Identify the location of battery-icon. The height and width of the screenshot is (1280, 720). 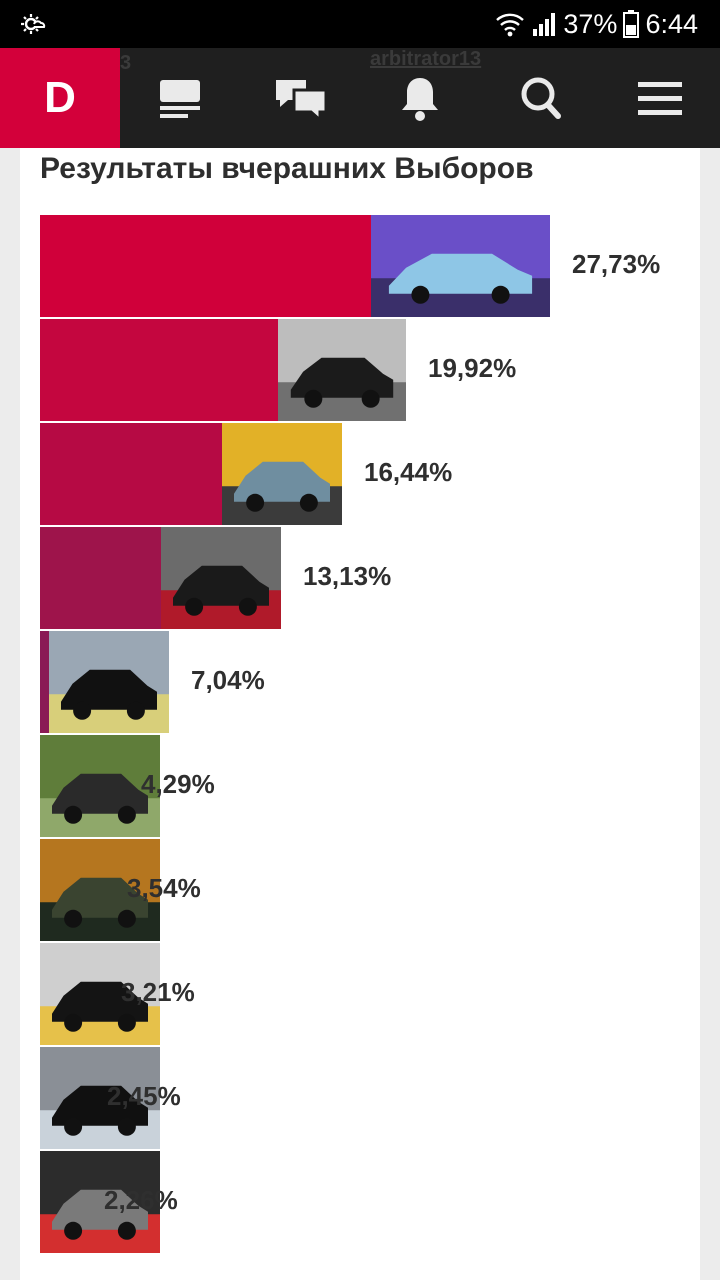
(631, 24).